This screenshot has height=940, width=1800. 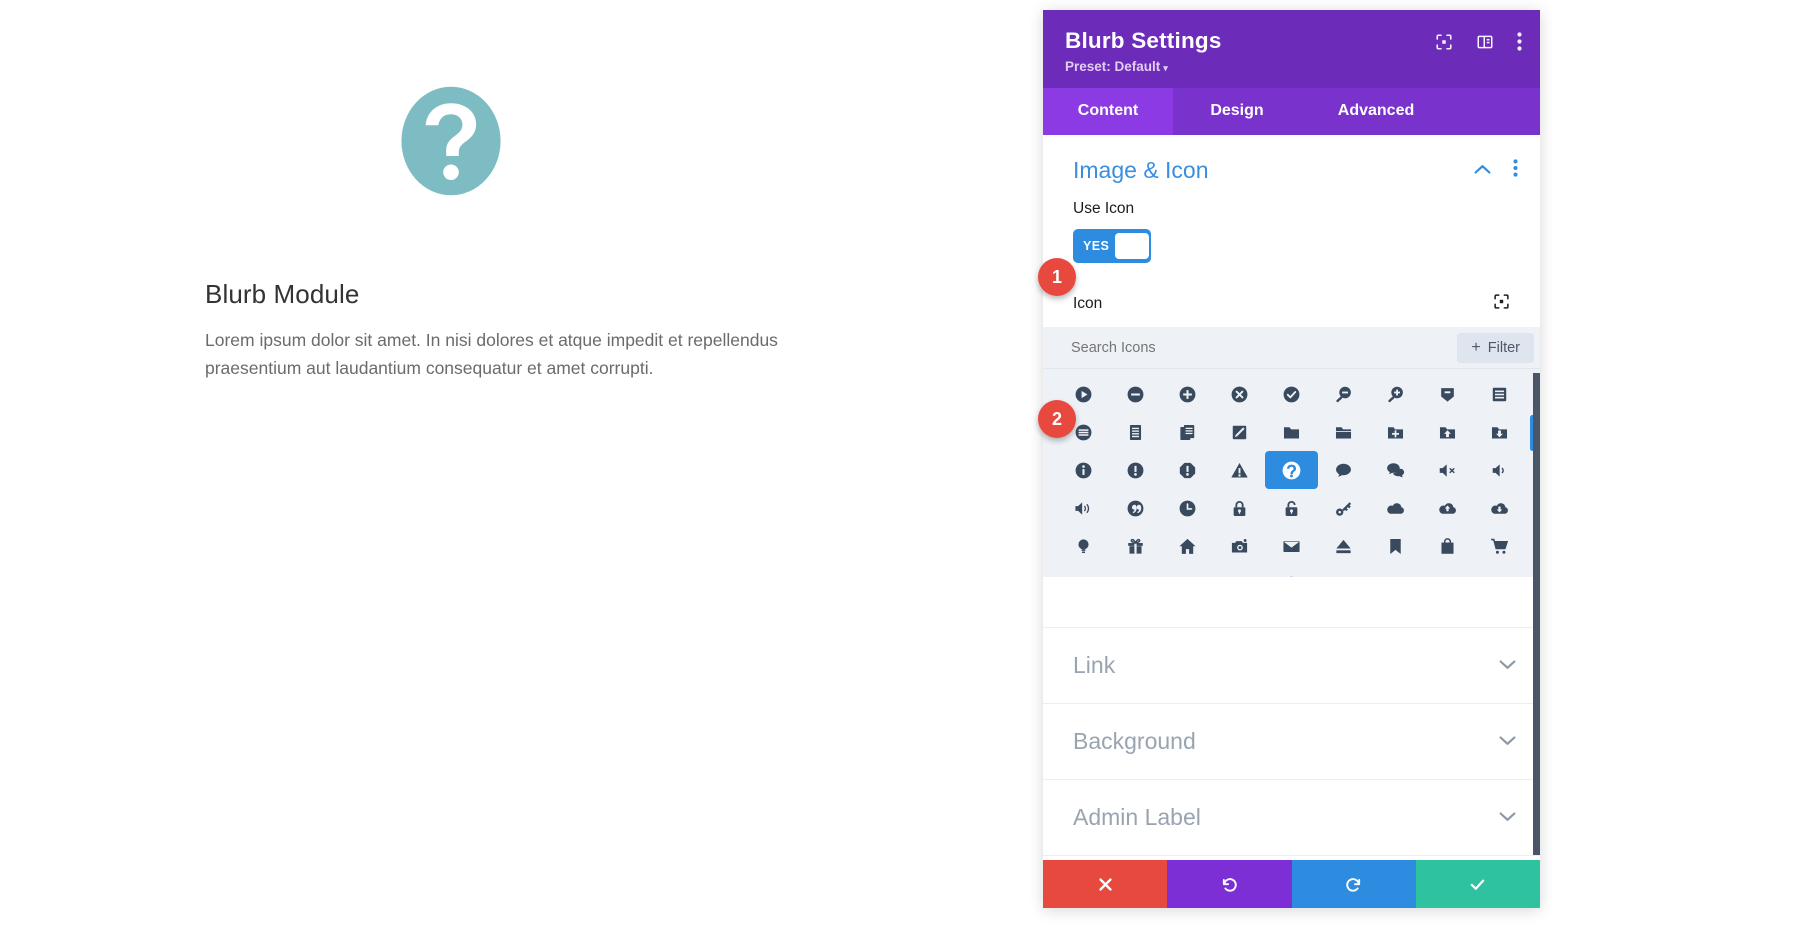 I want to click on tag-icon, so click(x=1448, y=394).